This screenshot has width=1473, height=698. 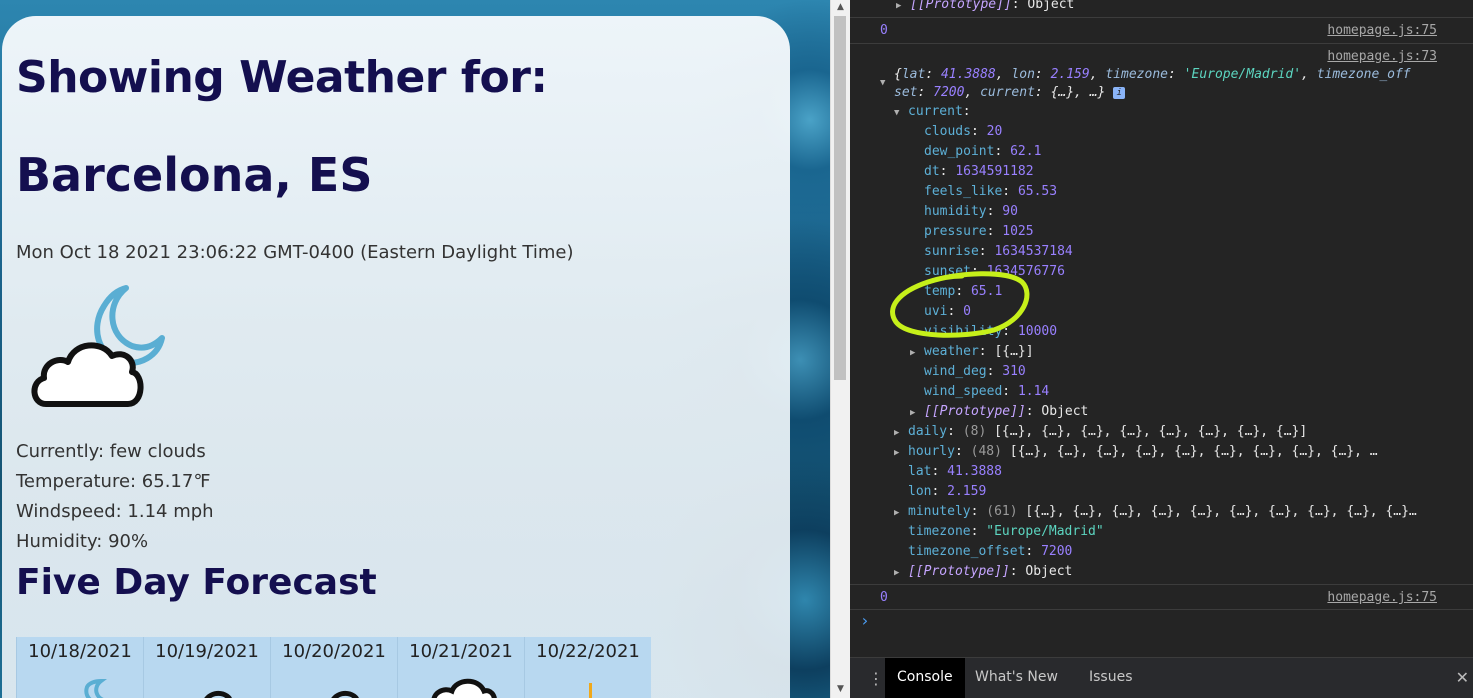 What do you see at coordinates (196, 582) in the screenshot?
I see `forecast-heading: Five Day Forecast` at bounding box center [196, 582].